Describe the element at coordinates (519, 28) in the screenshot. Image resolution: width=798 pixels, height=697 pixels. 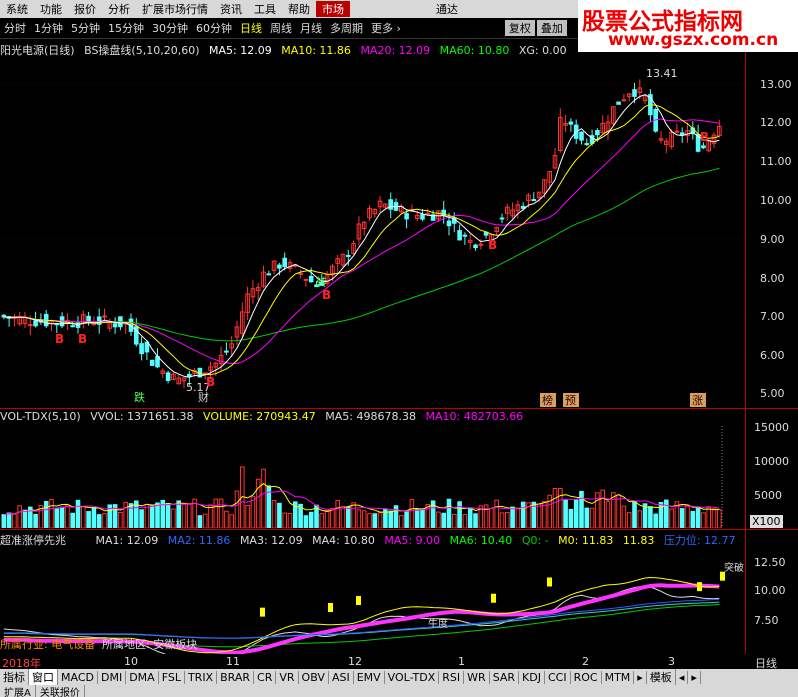
I see `restore-rights-button: 复权` at that location.